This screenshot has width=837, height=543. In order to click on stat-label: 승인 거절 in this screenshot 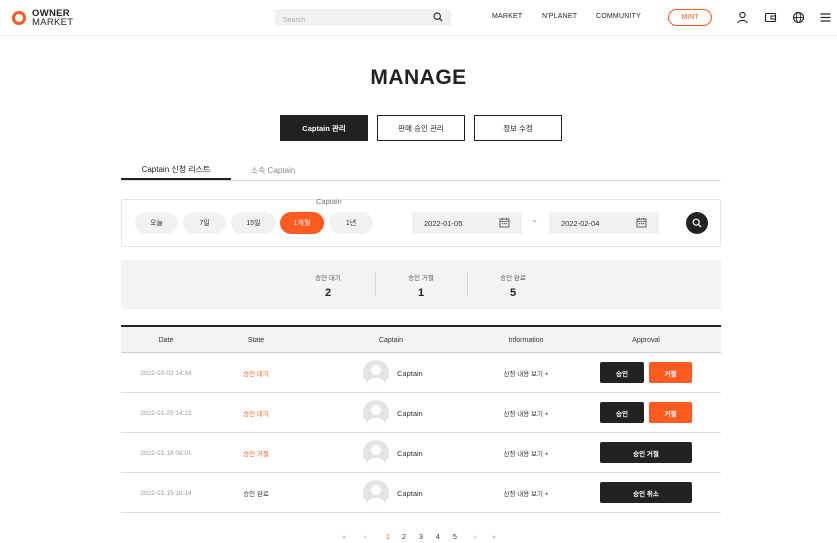, I will do `click(421, 278)`.